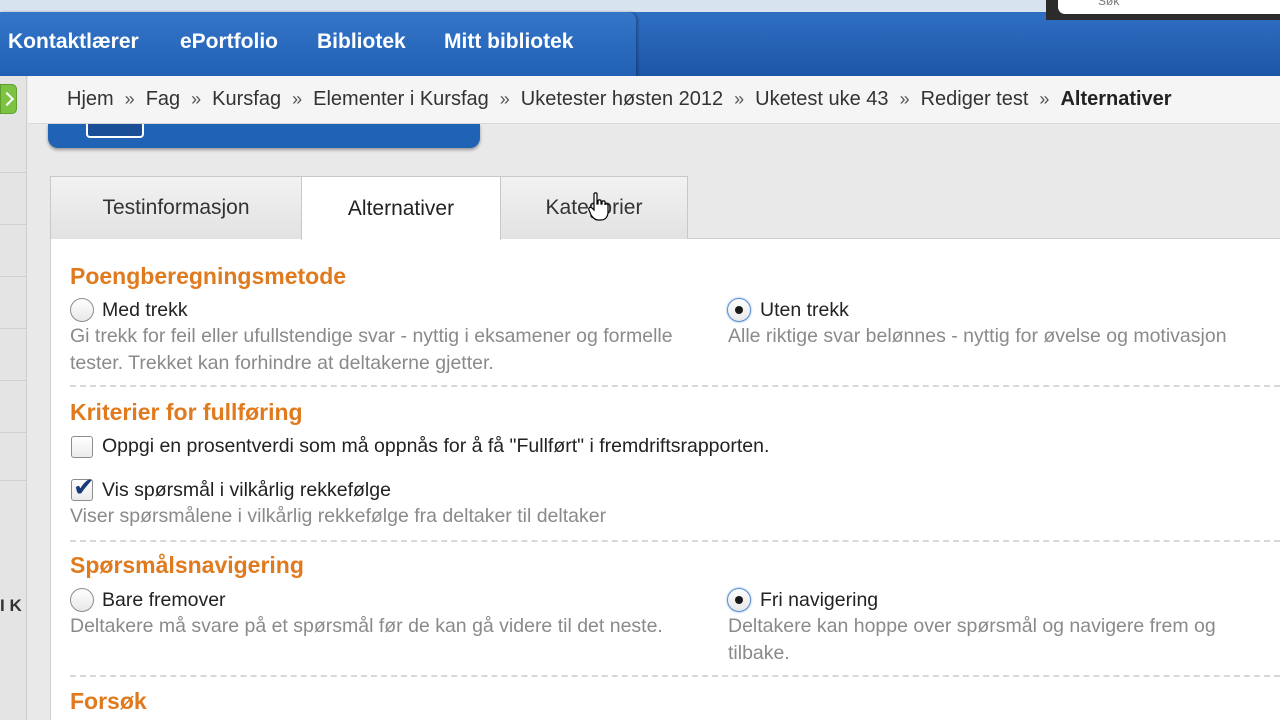  I want to click on label-uten-trekk: Uten trekk, so click(804, 310).